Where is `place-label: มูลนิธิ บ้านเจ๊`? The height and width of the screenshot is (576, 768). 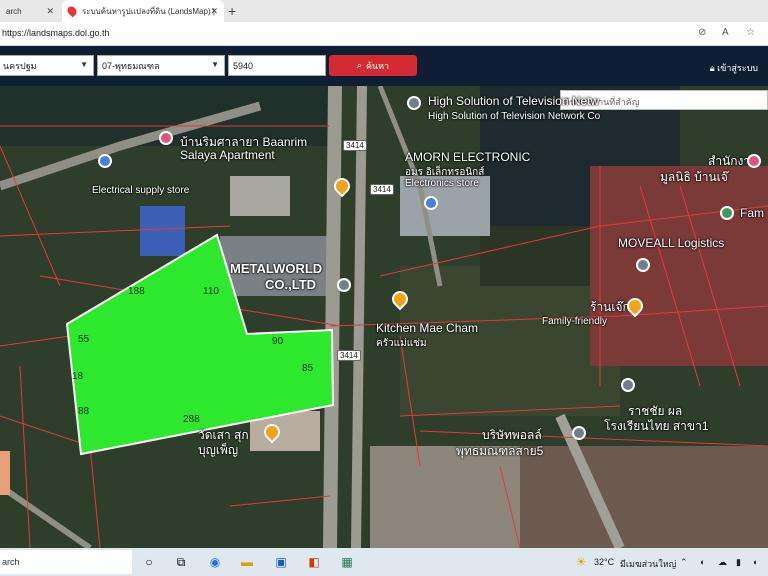 place-label: มูลนิธิ บ้านเจ๊ is located at coordinates (694, 177).